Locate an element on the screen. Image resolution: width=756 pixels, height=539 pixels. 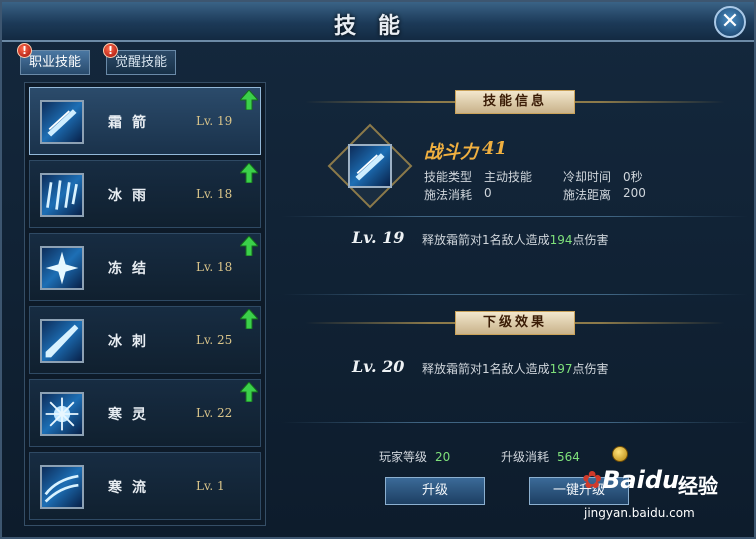
current-level: Lv. 19 is located at coordinates (378, 237).